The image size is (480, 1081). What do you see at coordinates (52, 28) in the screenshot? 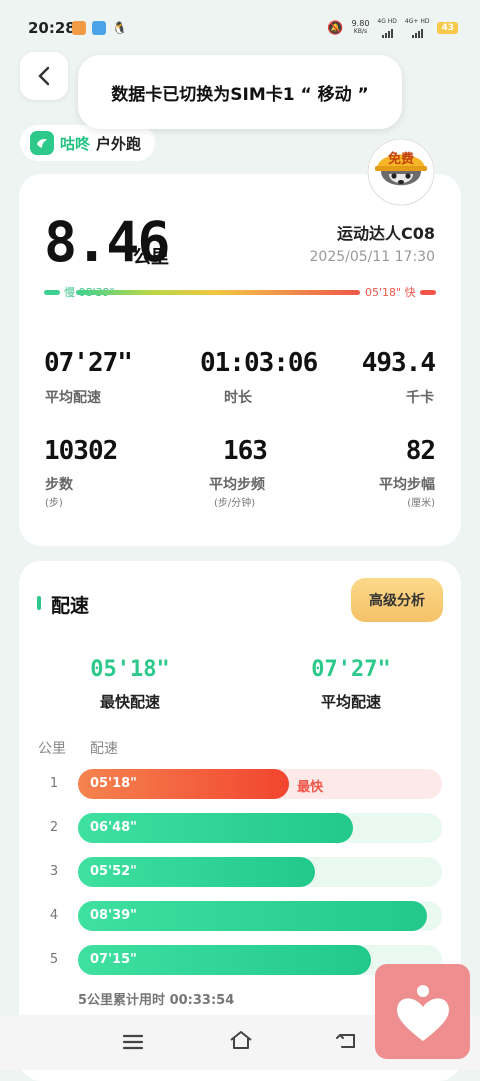
I see `status-time: 20:28` at bounding box center [52, 28].